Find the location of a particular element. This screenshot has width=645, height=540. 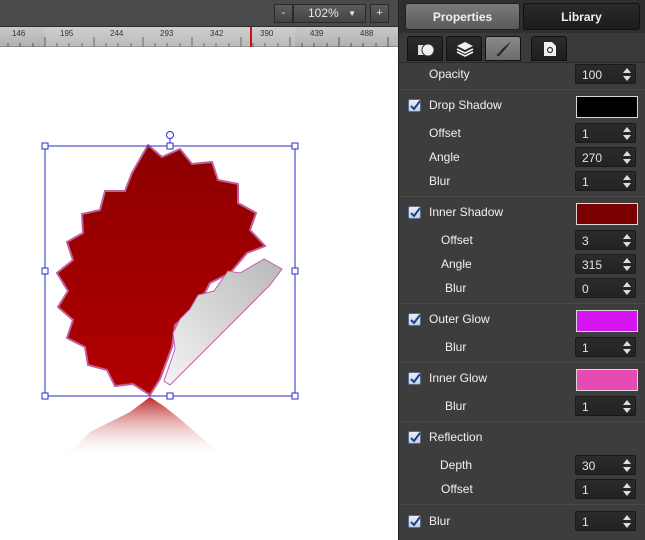

inner-shadow-row: Inner Shadow is located at coordinates (522, 213).